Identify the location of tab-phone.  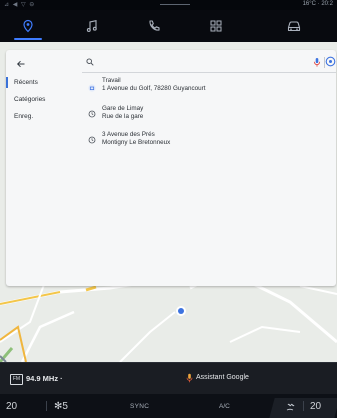
(154, 26).